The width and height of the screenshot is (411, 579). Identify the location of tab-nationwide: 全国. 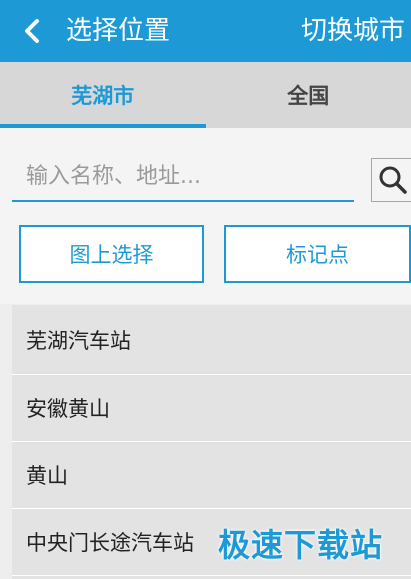
(308, 95).